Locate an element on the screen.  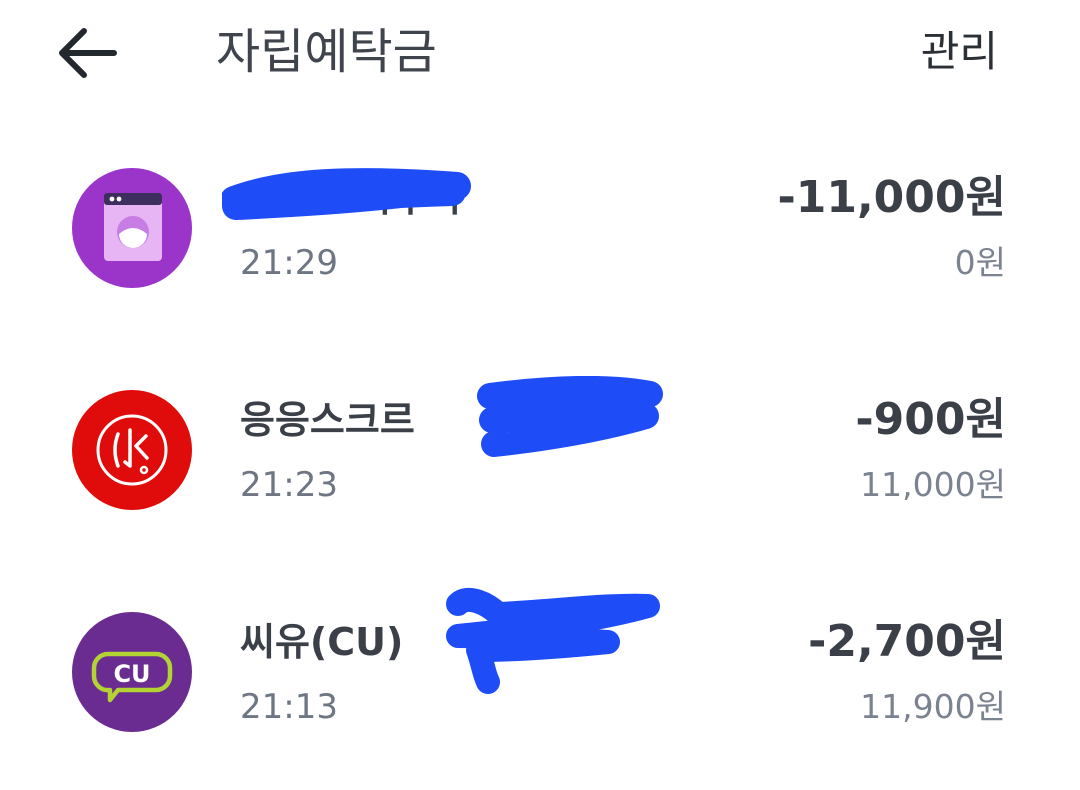
arrow-left-icon is located at coordinates (88, 53).